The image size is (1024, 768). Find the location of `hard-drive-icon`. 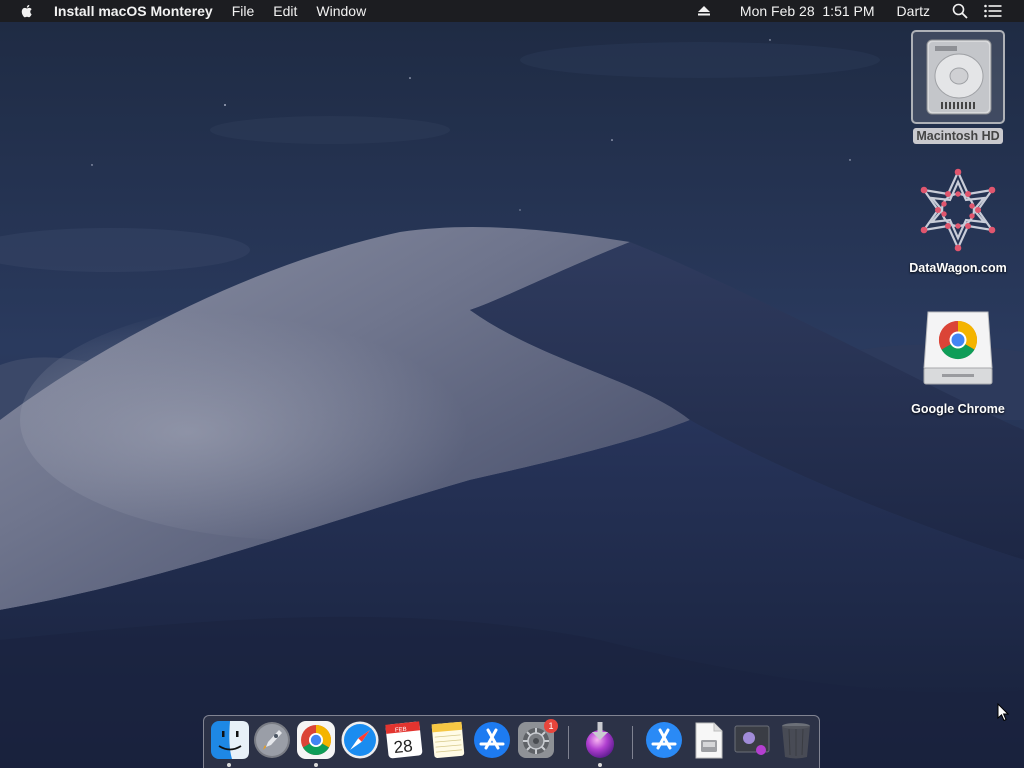

hard-drive-icon is located at coordinates (959, 77).